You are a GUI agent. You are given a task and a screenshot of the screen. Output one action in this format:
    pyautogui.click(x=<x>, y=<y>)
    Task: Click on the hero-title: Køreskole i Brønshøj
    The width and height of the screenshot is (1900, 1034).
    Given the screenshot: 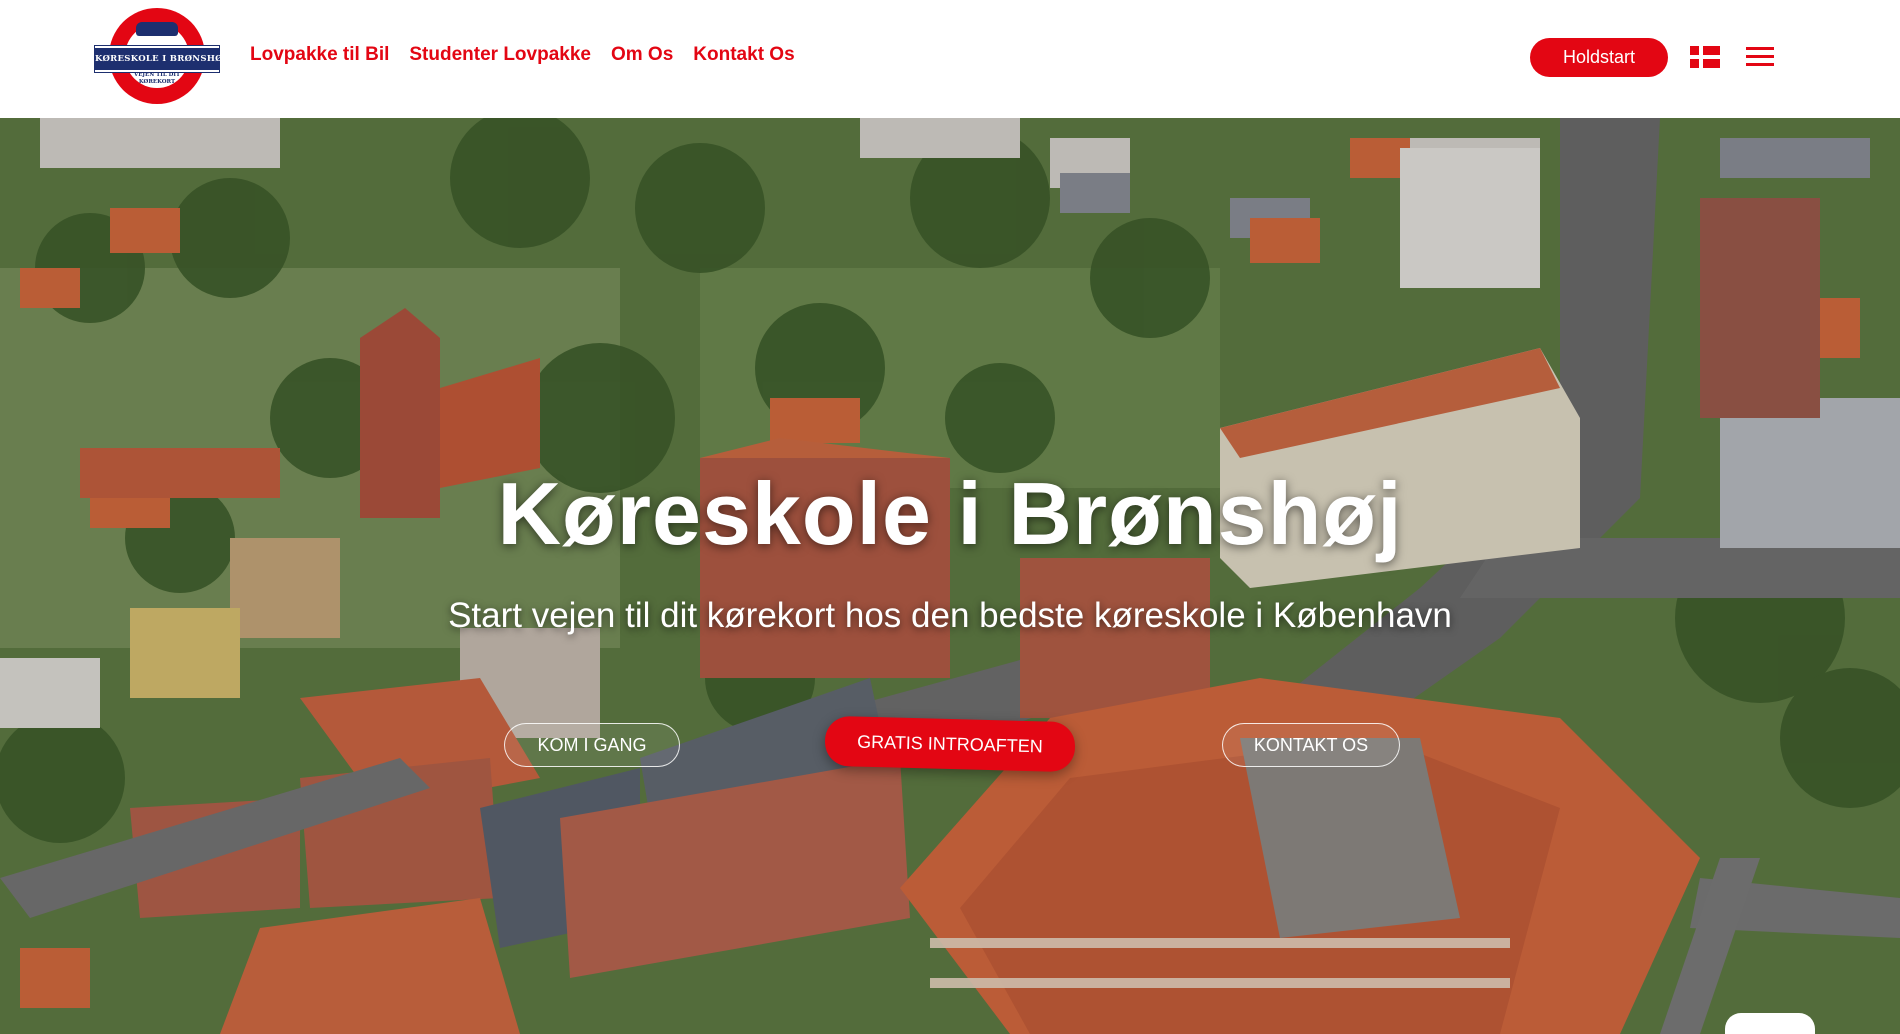 What is the action you would take?
    pyautogui.click(x=950, y=513)
    